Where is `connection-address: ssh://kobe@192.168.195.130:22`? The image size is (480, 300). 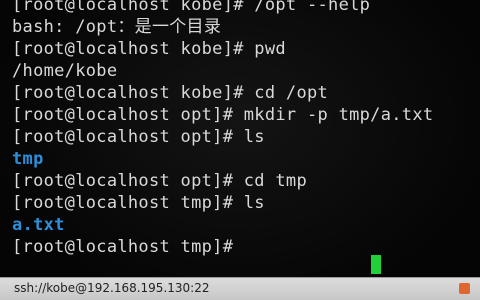 connection-address: ssh://kobe@192.168.195.130:22 is located at coordinates (112, 288).